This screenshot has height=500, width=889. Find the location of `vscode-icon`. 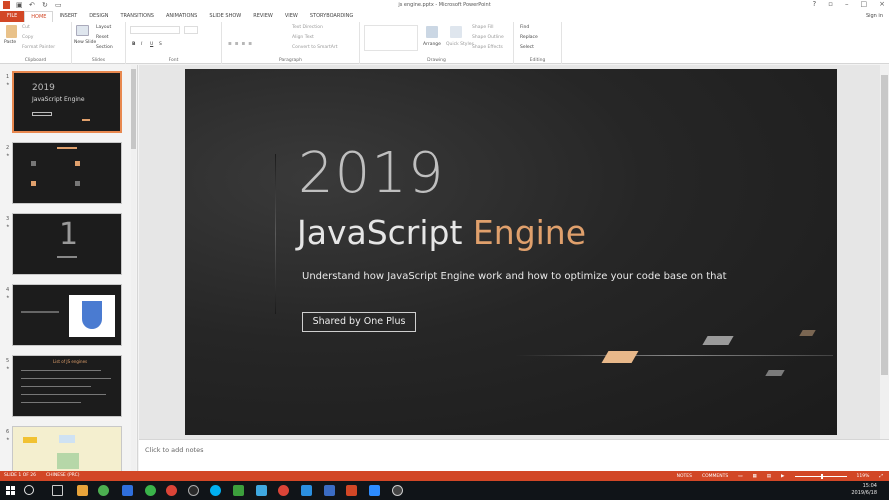

vscode-icon is located at coordinates (306, 490).